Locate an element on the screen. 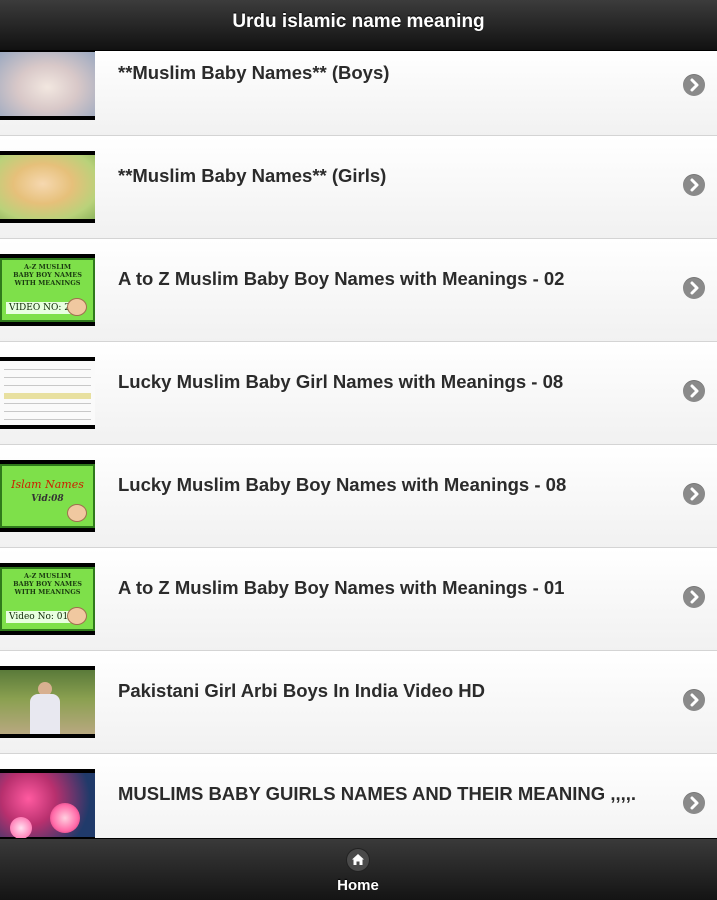 This screenshot has width=717, height=900. baby-girl-thumbnail is located at coordinates (47, 187).